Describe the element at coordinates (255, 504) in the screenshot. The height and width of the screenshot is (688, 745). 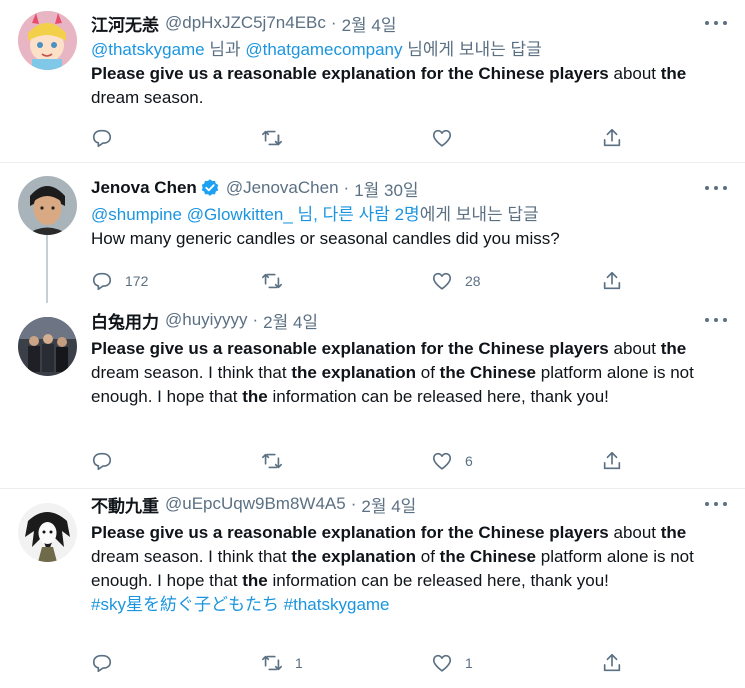
I see `user-handle: @uEpcUqw9Bm8W4A5` at that location.